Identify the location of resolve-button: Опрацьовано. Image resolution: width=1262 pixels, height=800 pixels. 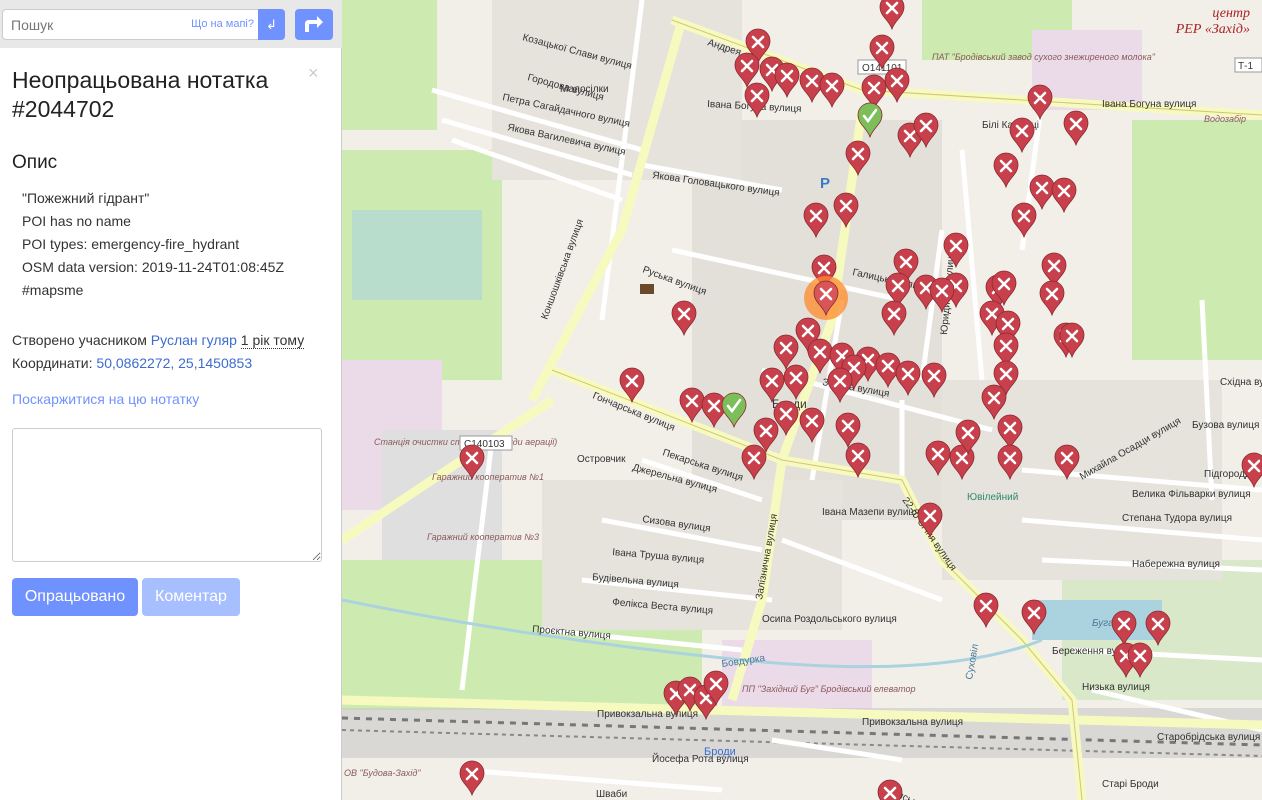
(75, 597).